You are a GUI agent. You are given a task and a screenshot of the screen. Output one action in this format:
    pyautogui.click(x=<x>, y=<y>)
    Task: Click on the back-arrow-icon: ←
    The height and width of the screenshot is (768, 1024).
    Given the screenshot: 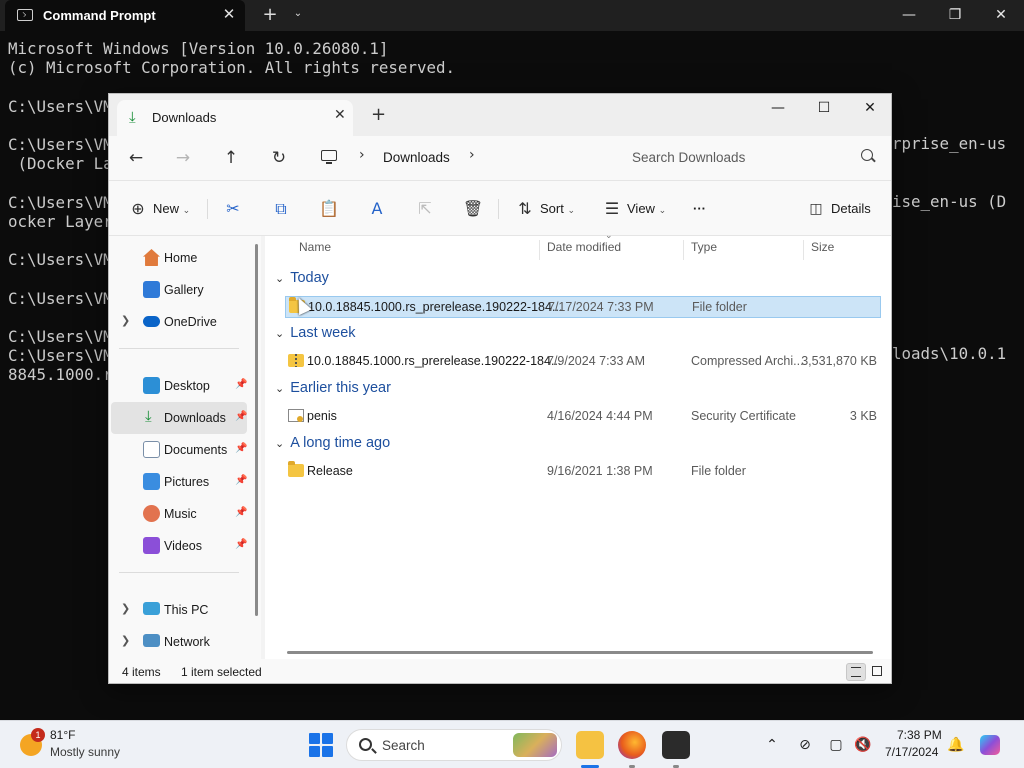 What is the action you would take?
    pyautogui.click(x=136, y=158)
    